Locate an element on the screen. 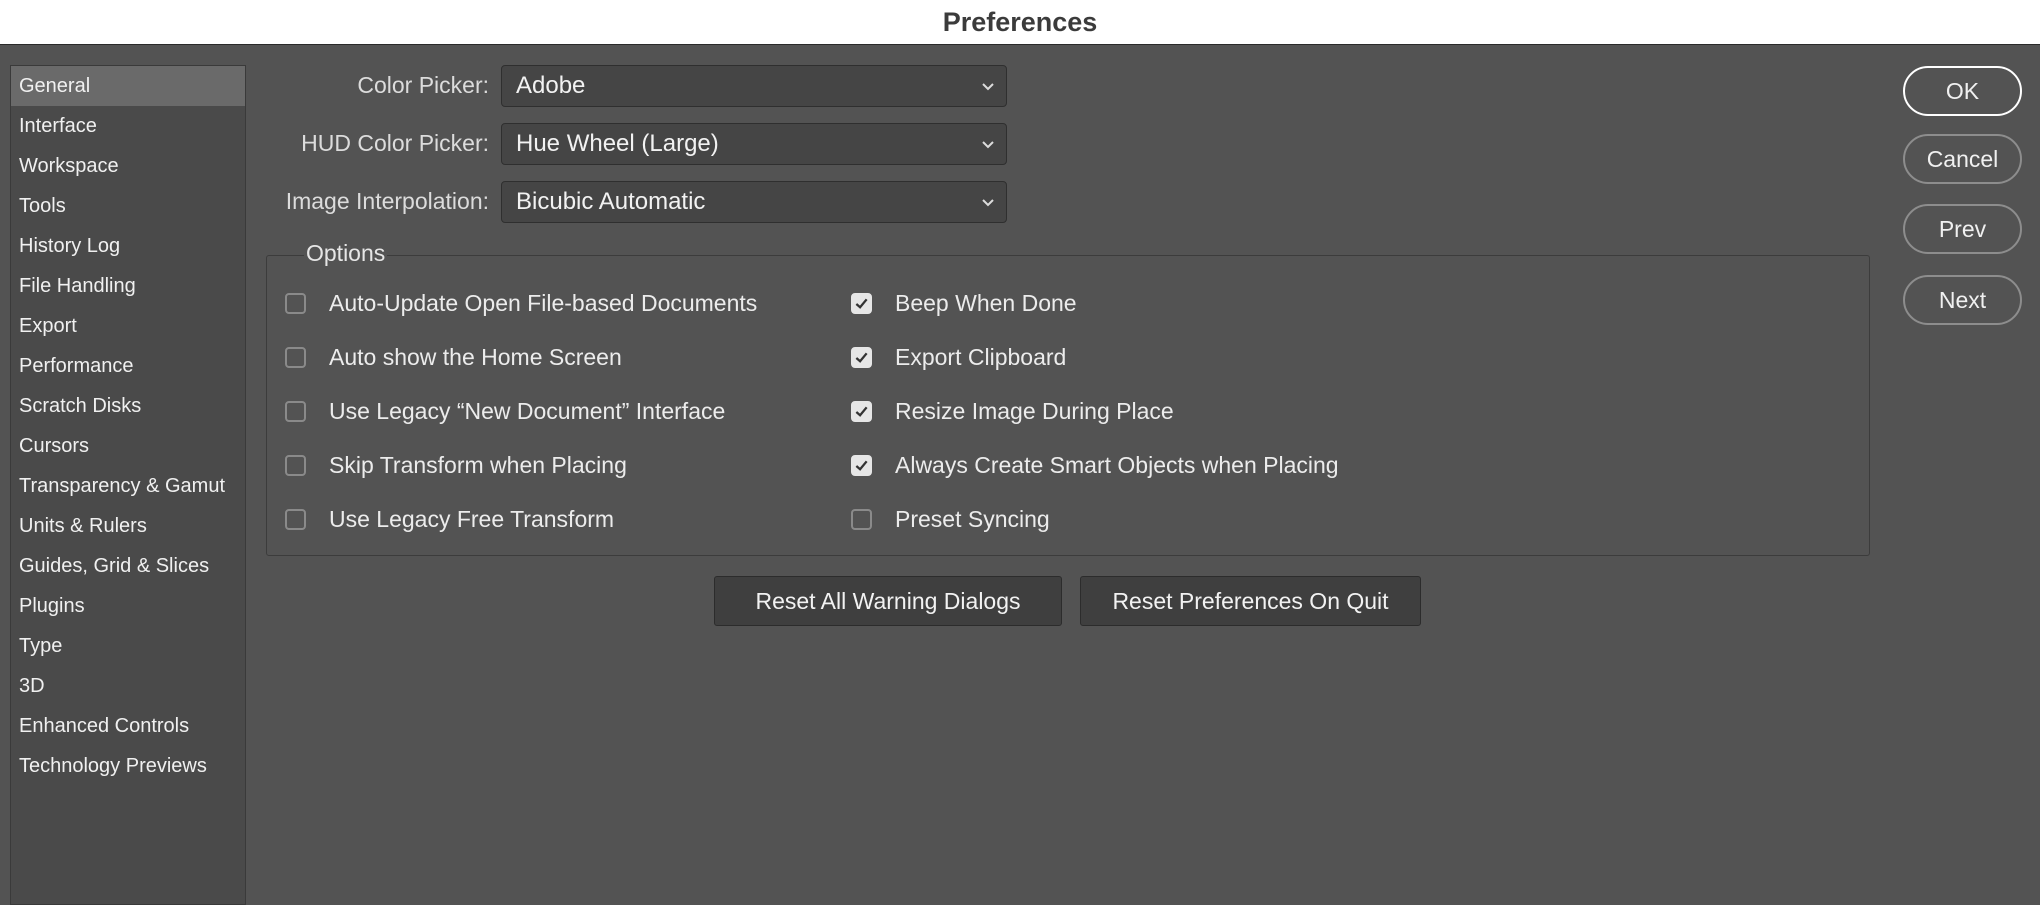 The width and height of the screenshot is (2040, 905). sidebar-item-general: General is located at coordinates (128, 86).